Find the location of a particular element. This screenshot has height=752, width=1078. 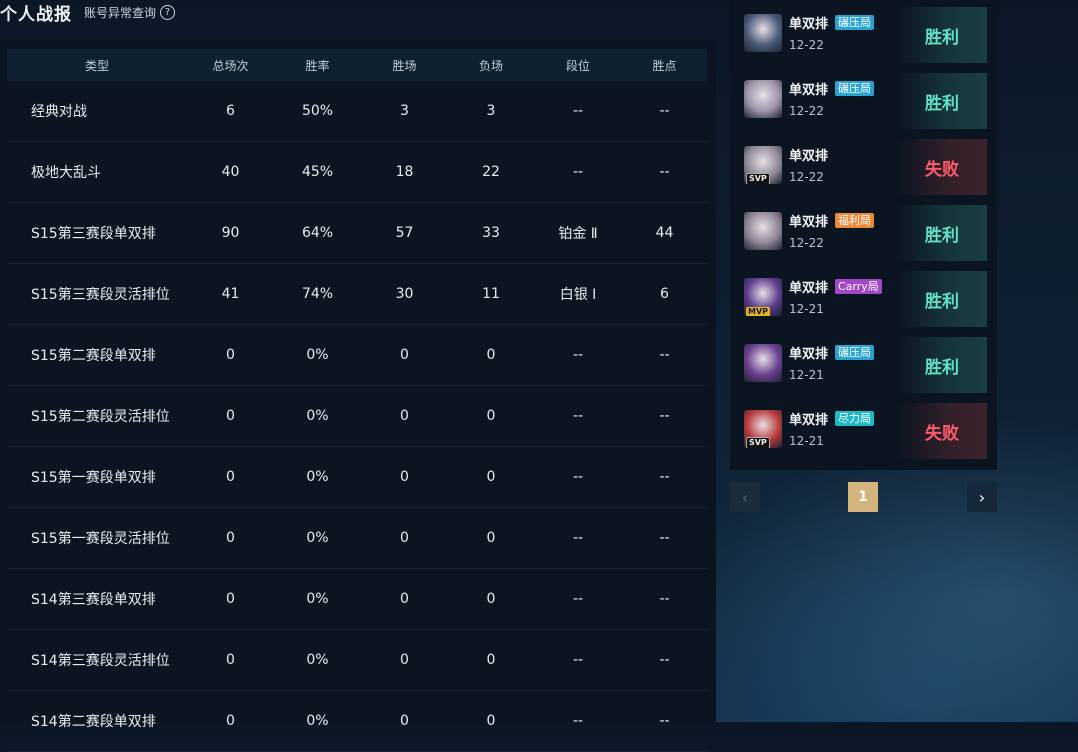

table-row: S14第三赛段单双排 0 0% 0 0 -- -- is located at coordinates (357, 599).